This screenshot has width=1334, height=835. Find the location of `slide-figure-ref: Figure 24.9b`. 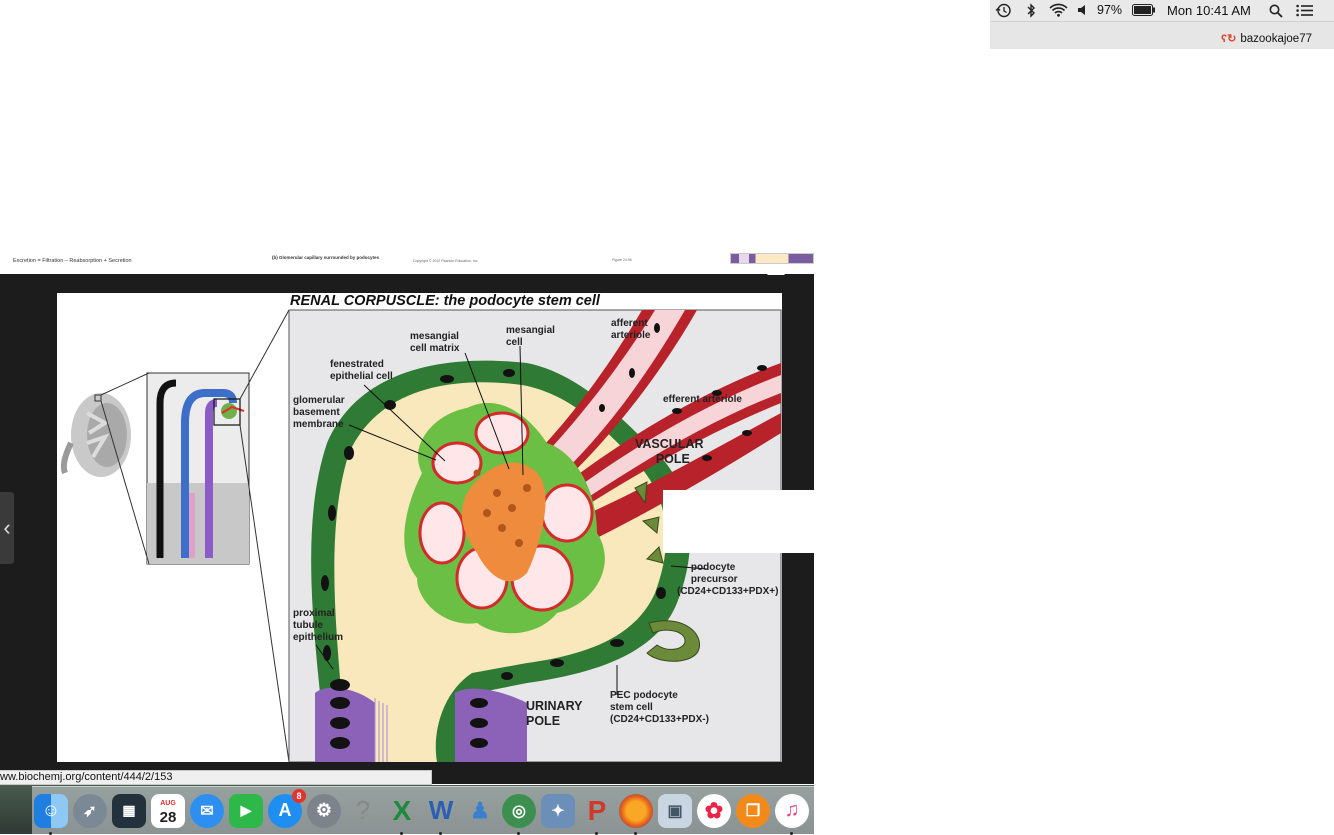

slide-figure-ref: Figure 24.9b is located at coordinates (622, 260).